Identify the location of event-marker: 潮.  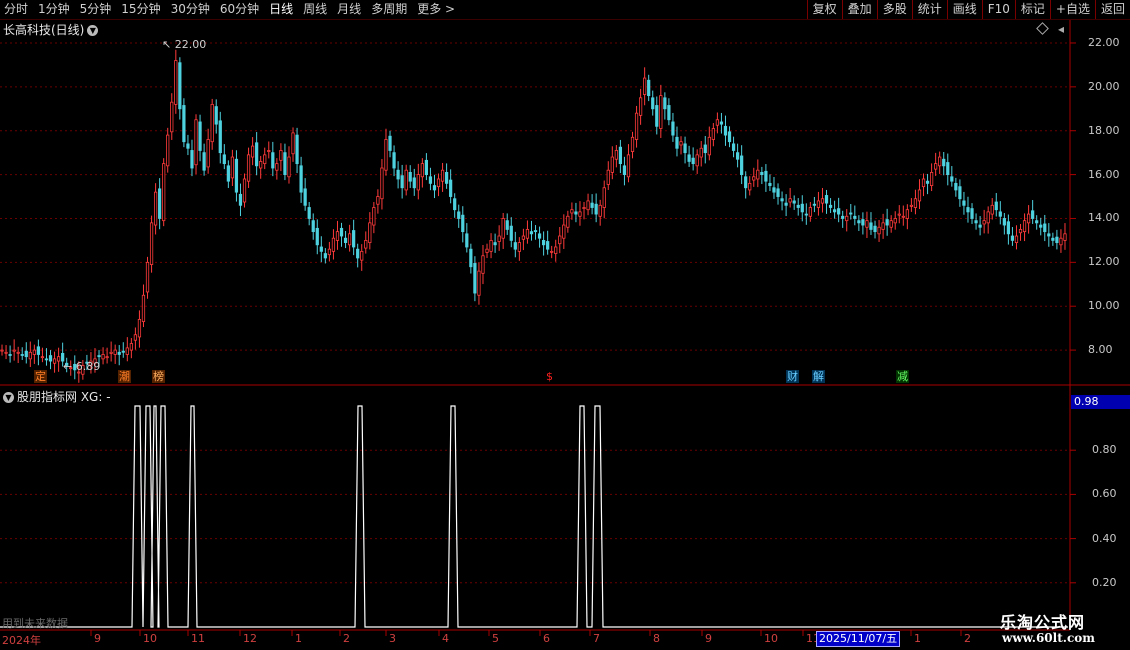
(124, 376).